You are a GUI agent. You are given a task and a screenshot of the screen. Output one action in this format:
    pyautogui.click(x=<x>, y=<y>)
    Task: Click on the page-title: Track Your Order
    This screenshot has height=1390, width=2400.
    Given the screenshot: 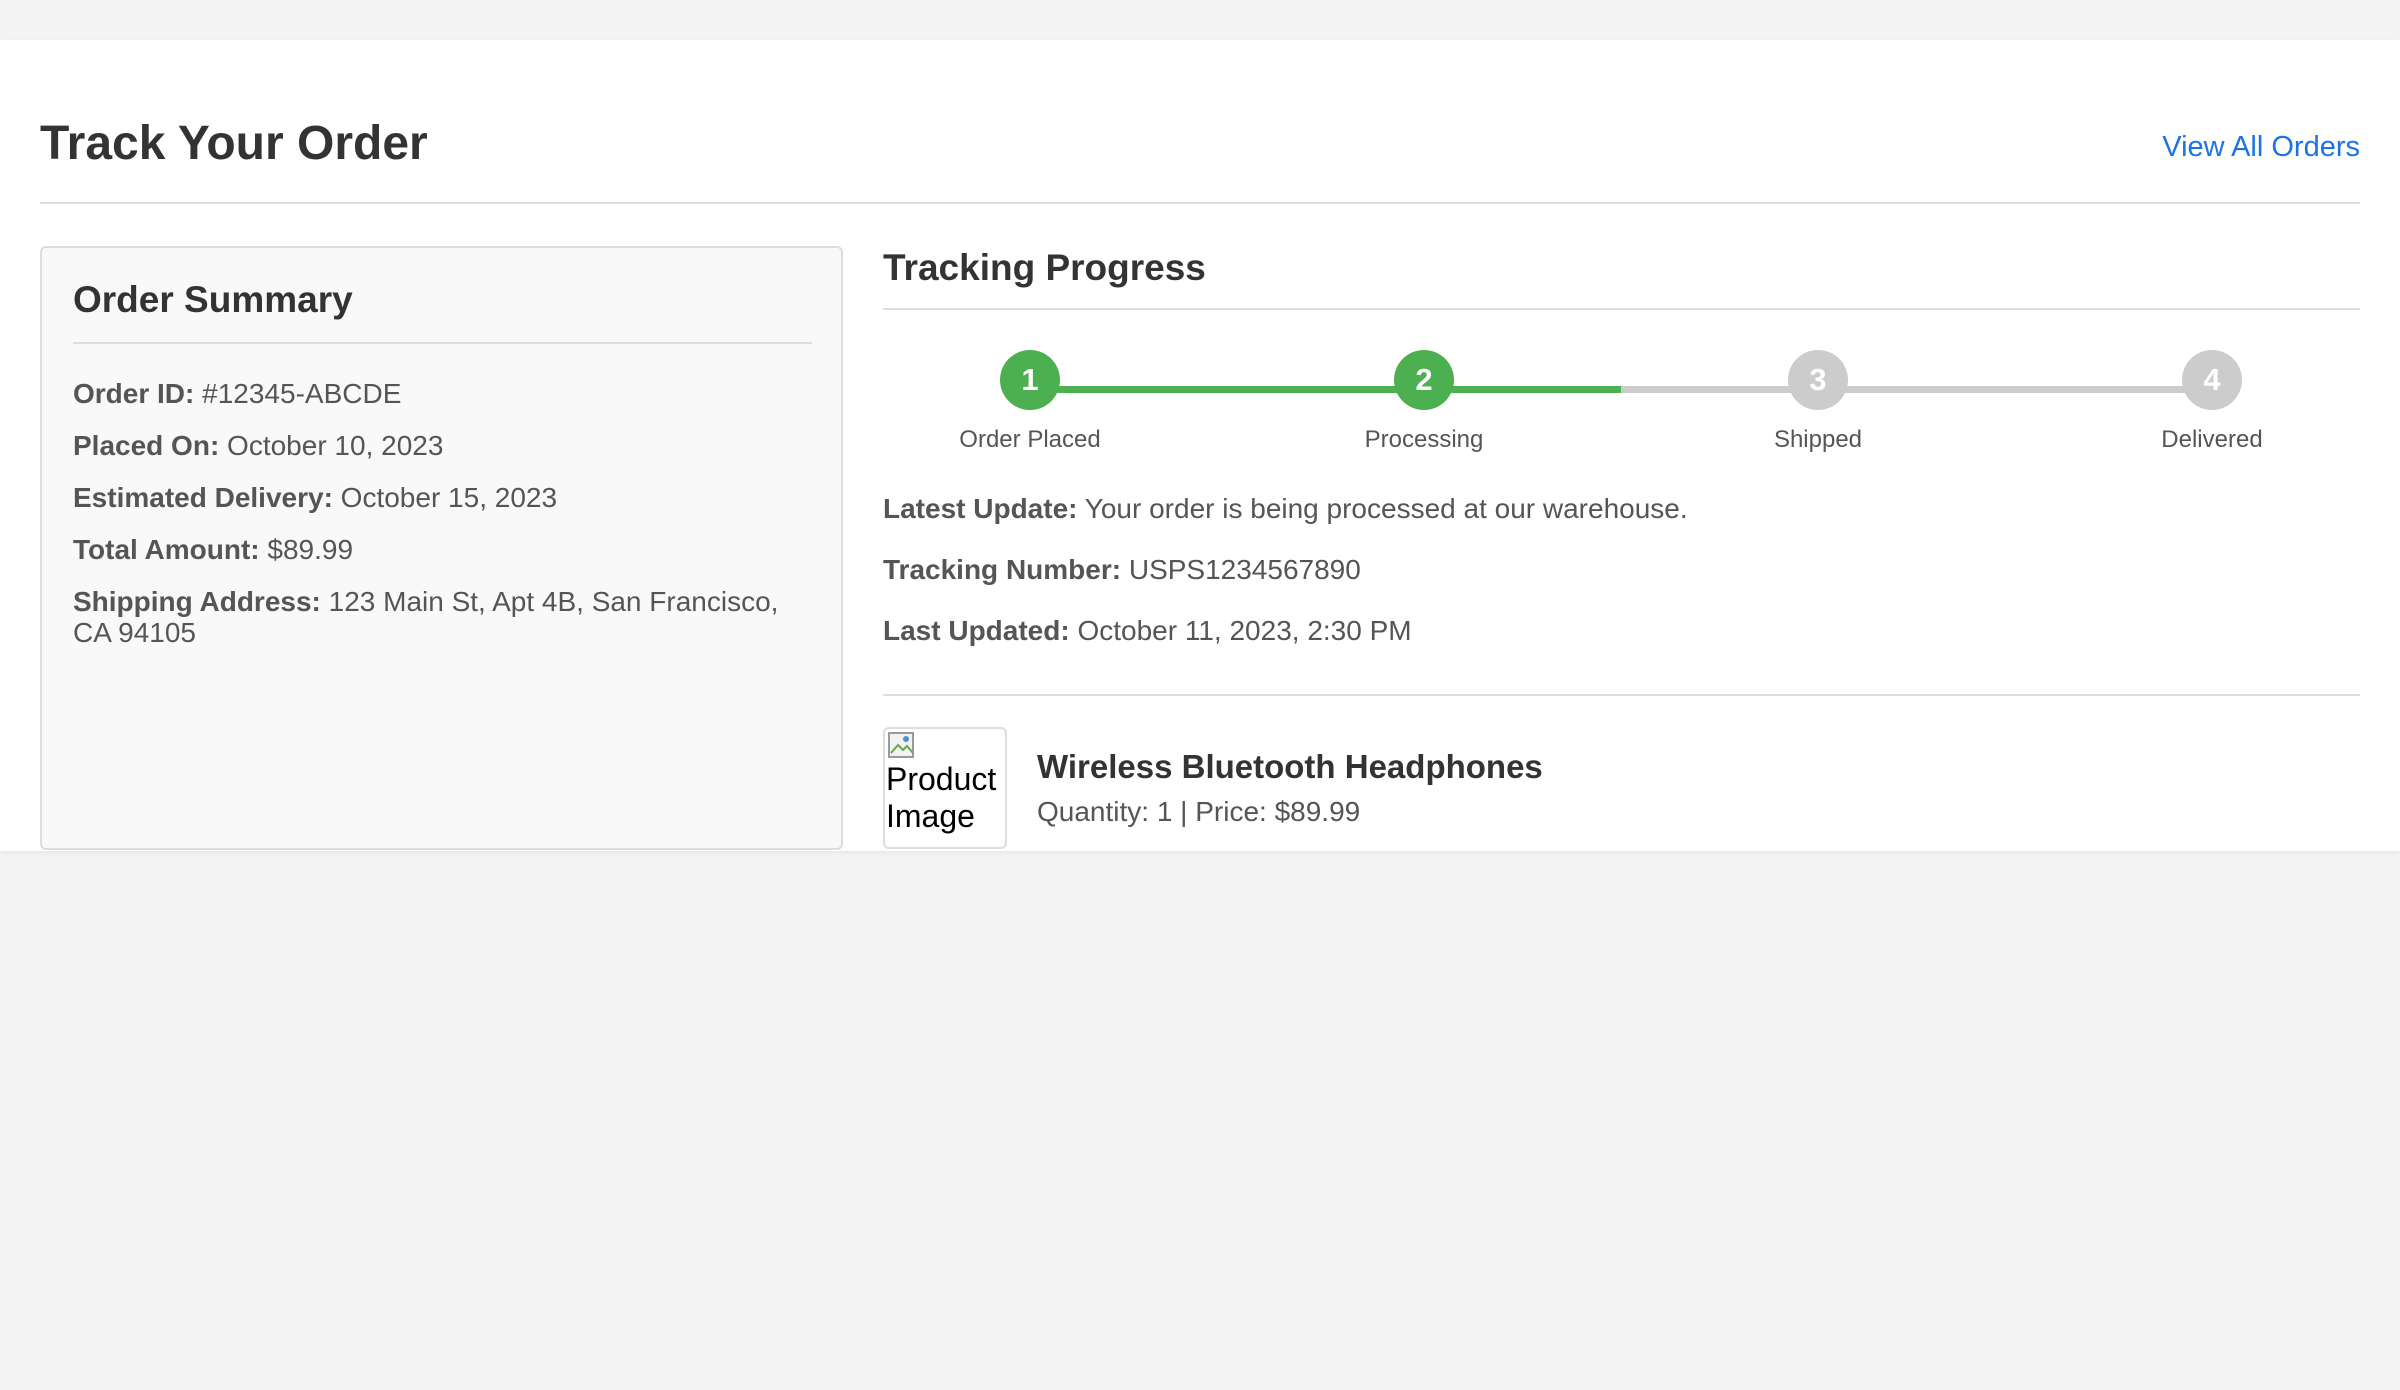 What is the action you would take?
    pyautogui.click(x=234, y=143)
    